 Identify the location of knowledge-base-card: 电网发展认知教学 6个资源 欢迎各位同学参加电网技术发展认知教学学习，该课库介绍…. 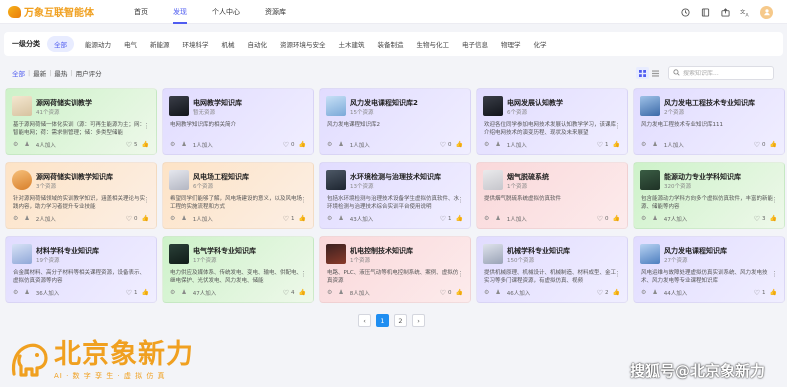
(552, 121).